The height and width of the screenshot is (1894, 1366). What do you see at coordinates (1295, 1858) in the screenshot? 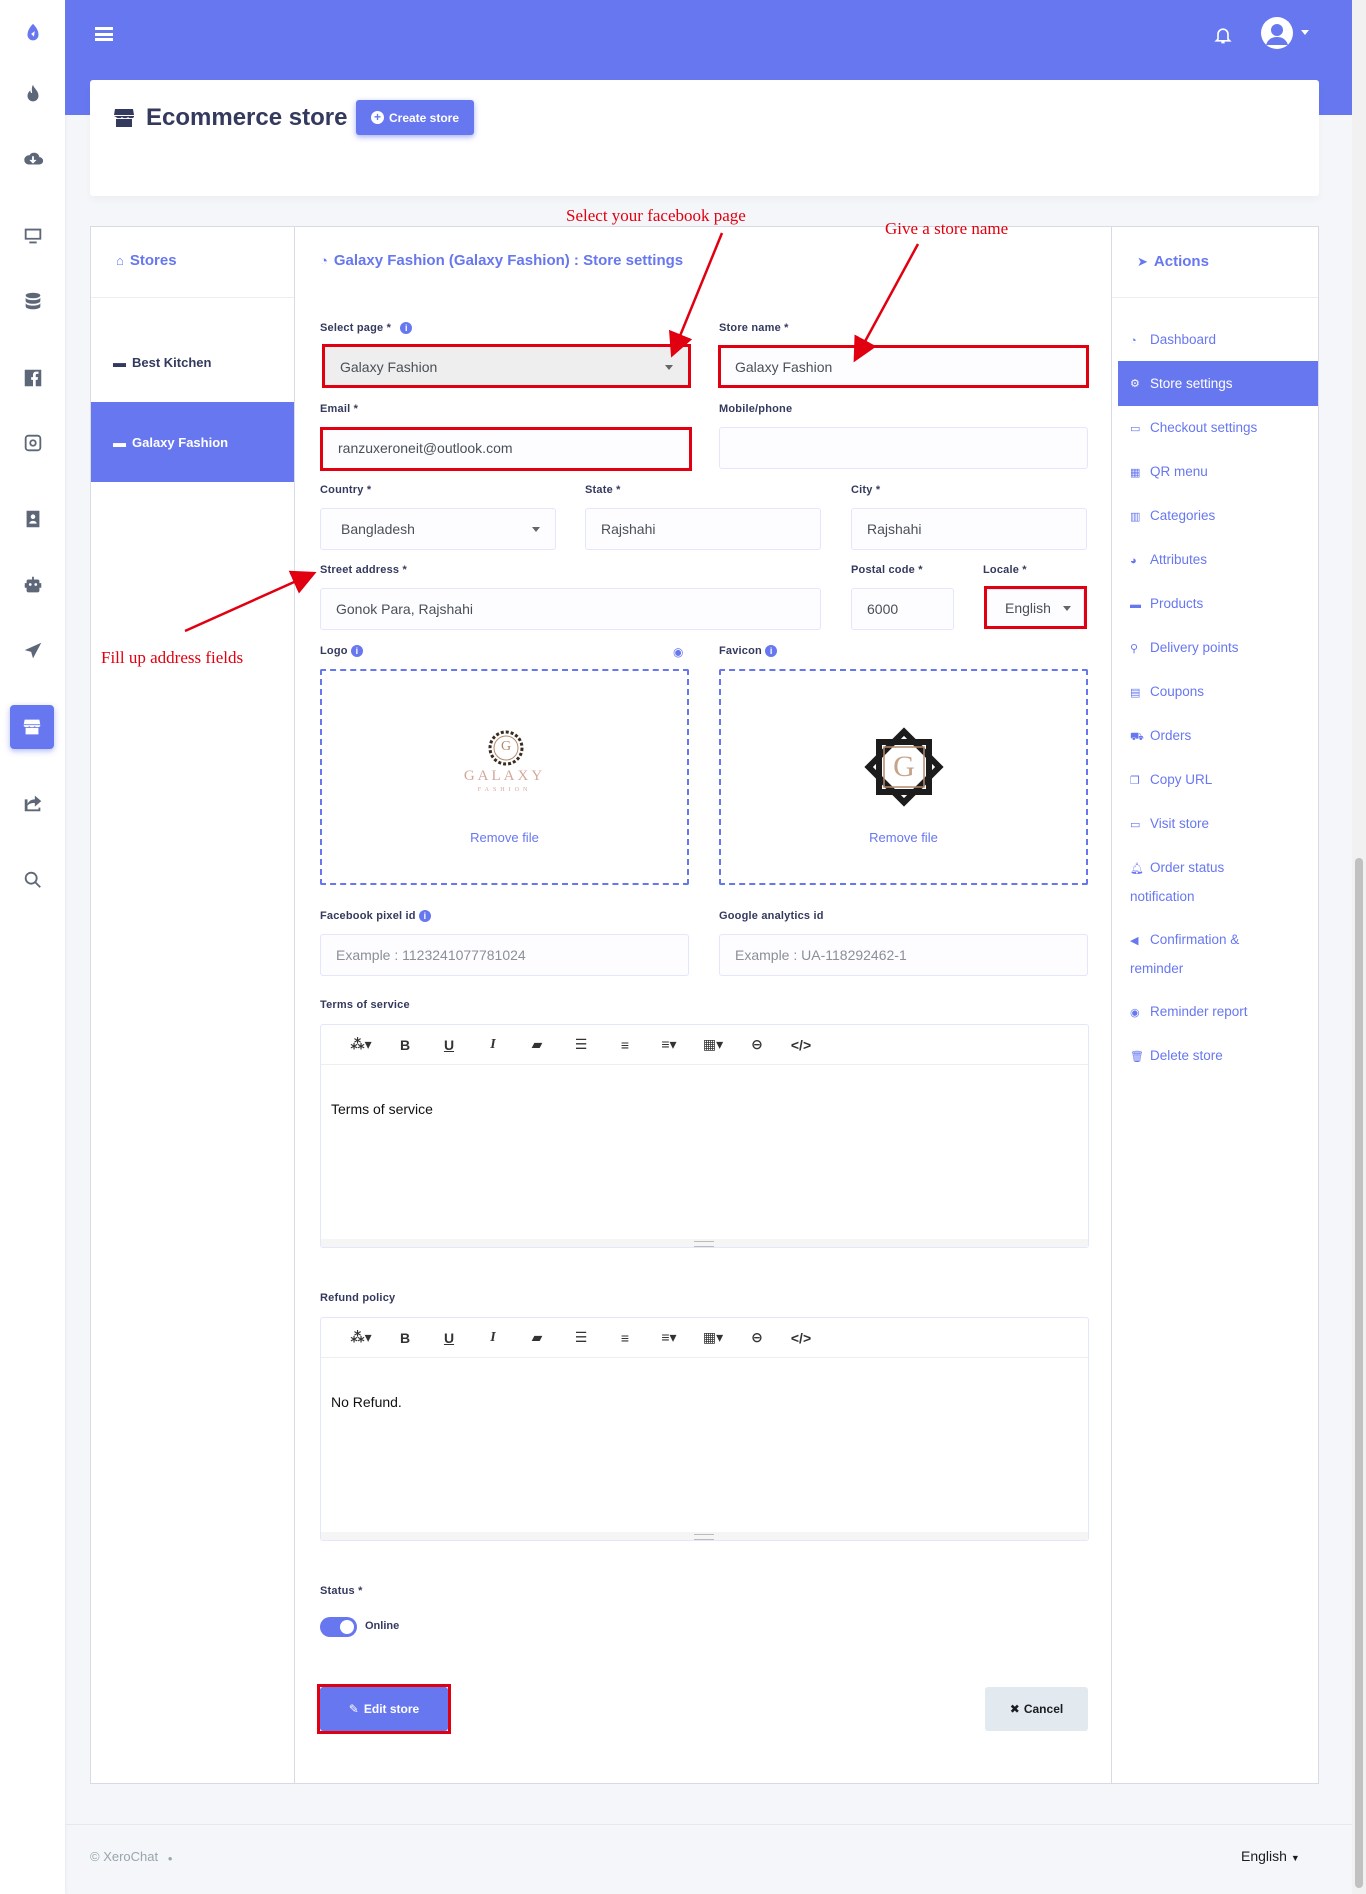
I see `chevron-down-icon: ▼` at bounding box center [1295, 1858].